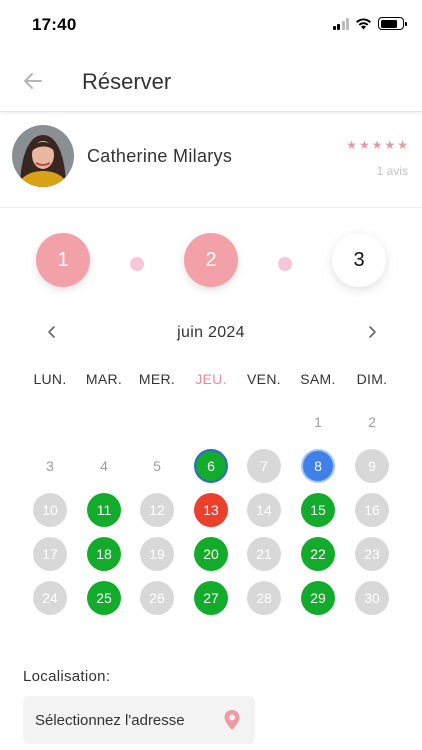  Describe the element at coordinates (264, 510) in the screenshot. I see `calendar-day: 14` at that location.